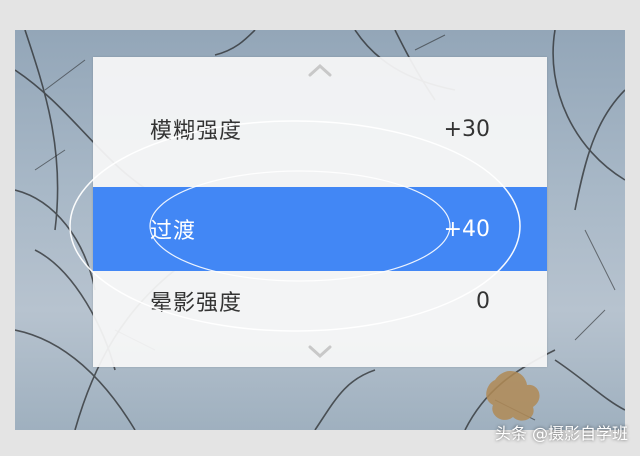 The width and height of the screenshot is (640, 456). I want to click on slider-item-transition-selected: 过渡 +40, so click(320, 229).